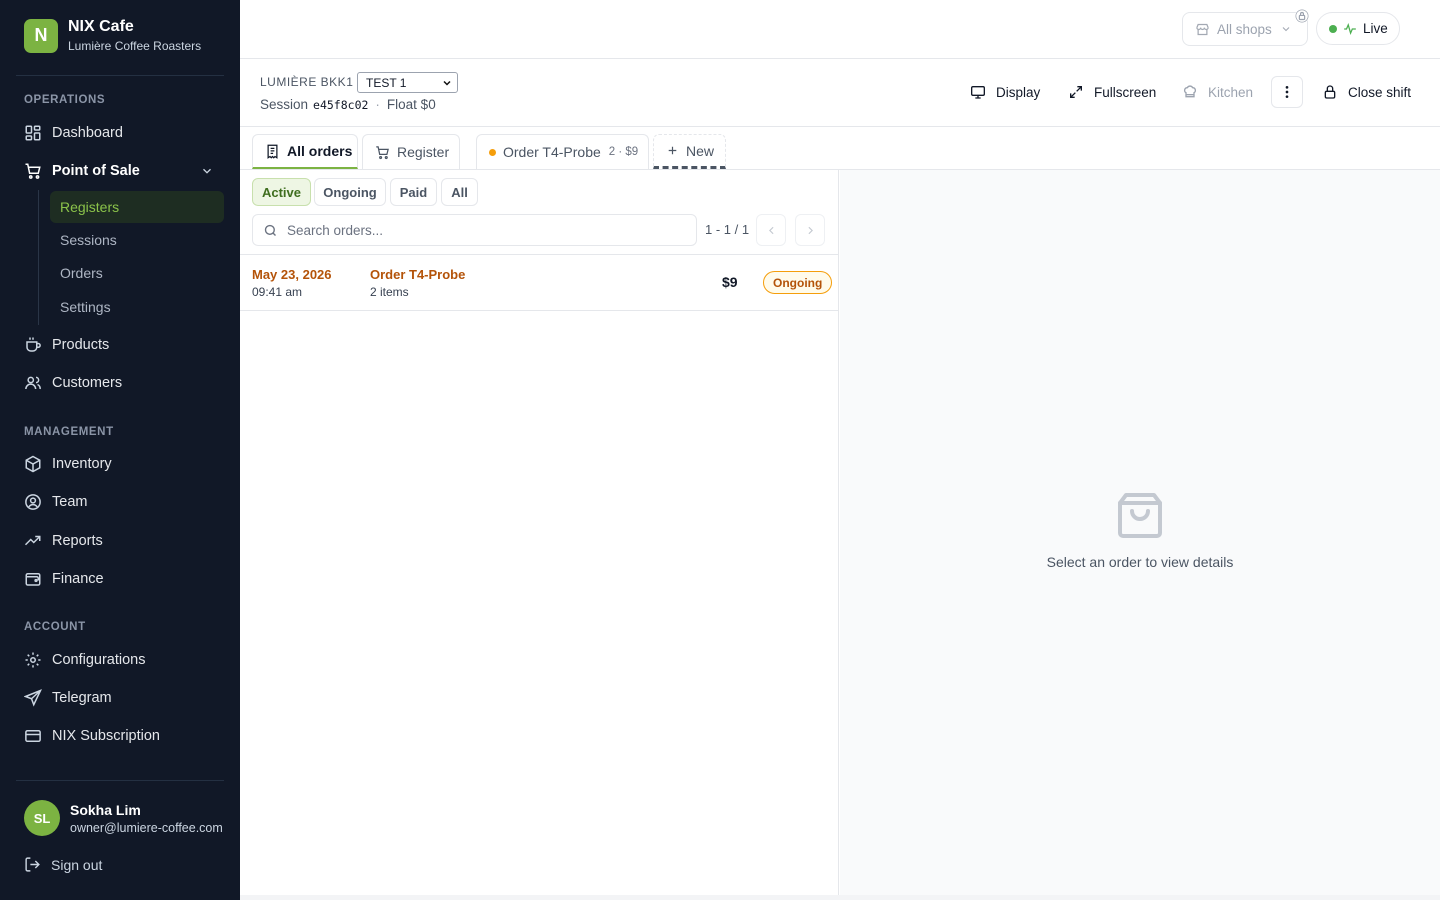 The image size is (1440, 900). What do you see at coordinates (99, 660) in the screenshot?
I see `sidebar-item-label: Configurations` at bounding box center [99, 660].